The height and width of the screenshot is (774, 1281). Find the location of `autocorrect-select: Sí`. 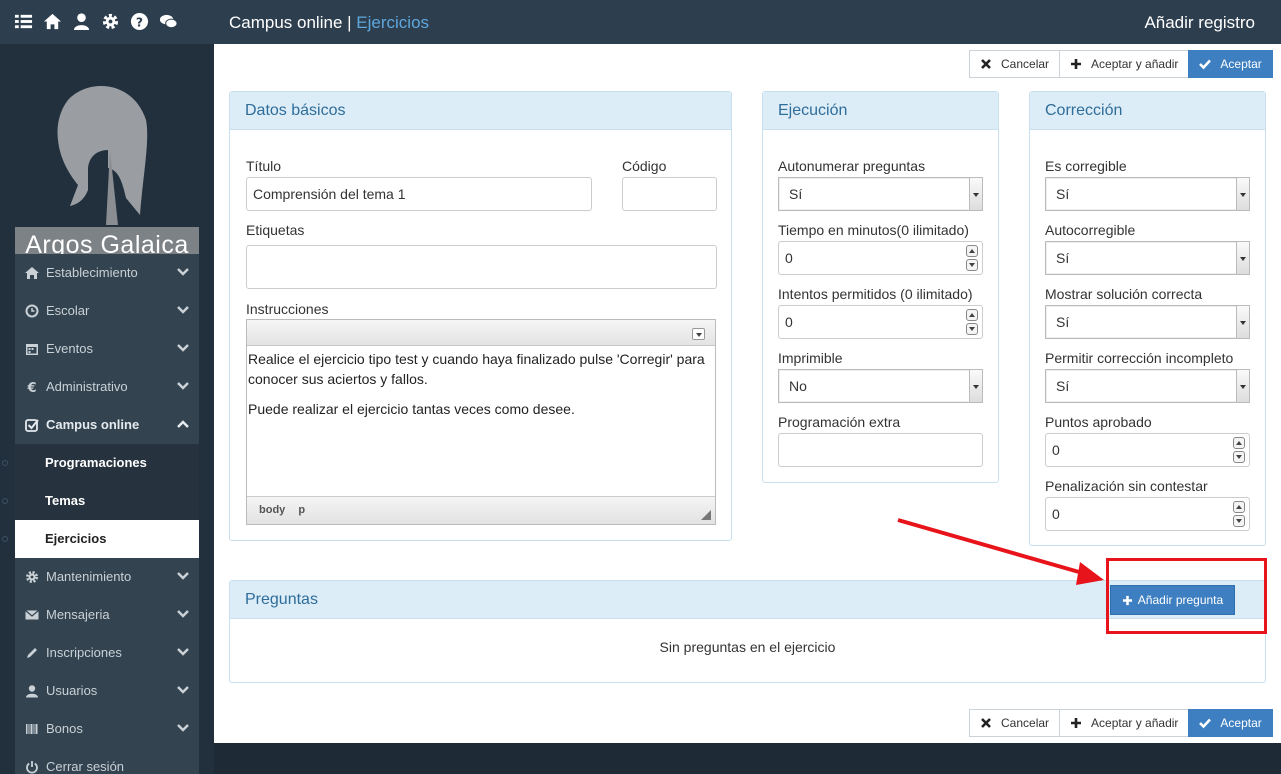

autocorrect-select: Sí is located at coordinates (1147, 258).